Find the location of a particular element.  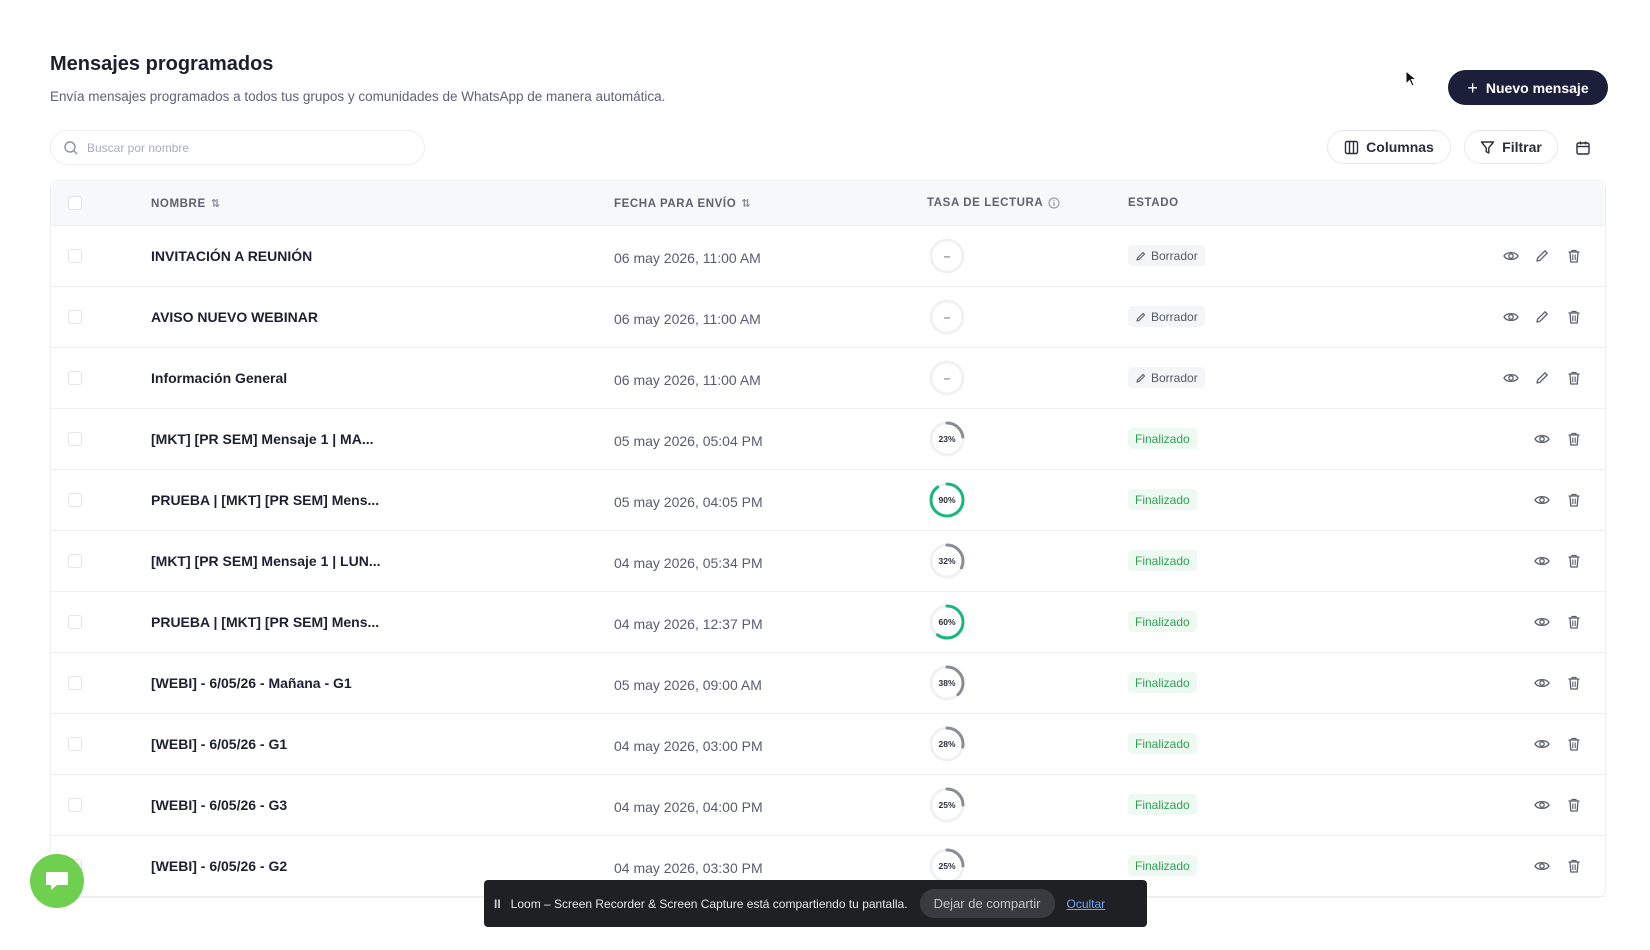

header-name: NOMBRE ⇅ is located at coordinates (186, 204).